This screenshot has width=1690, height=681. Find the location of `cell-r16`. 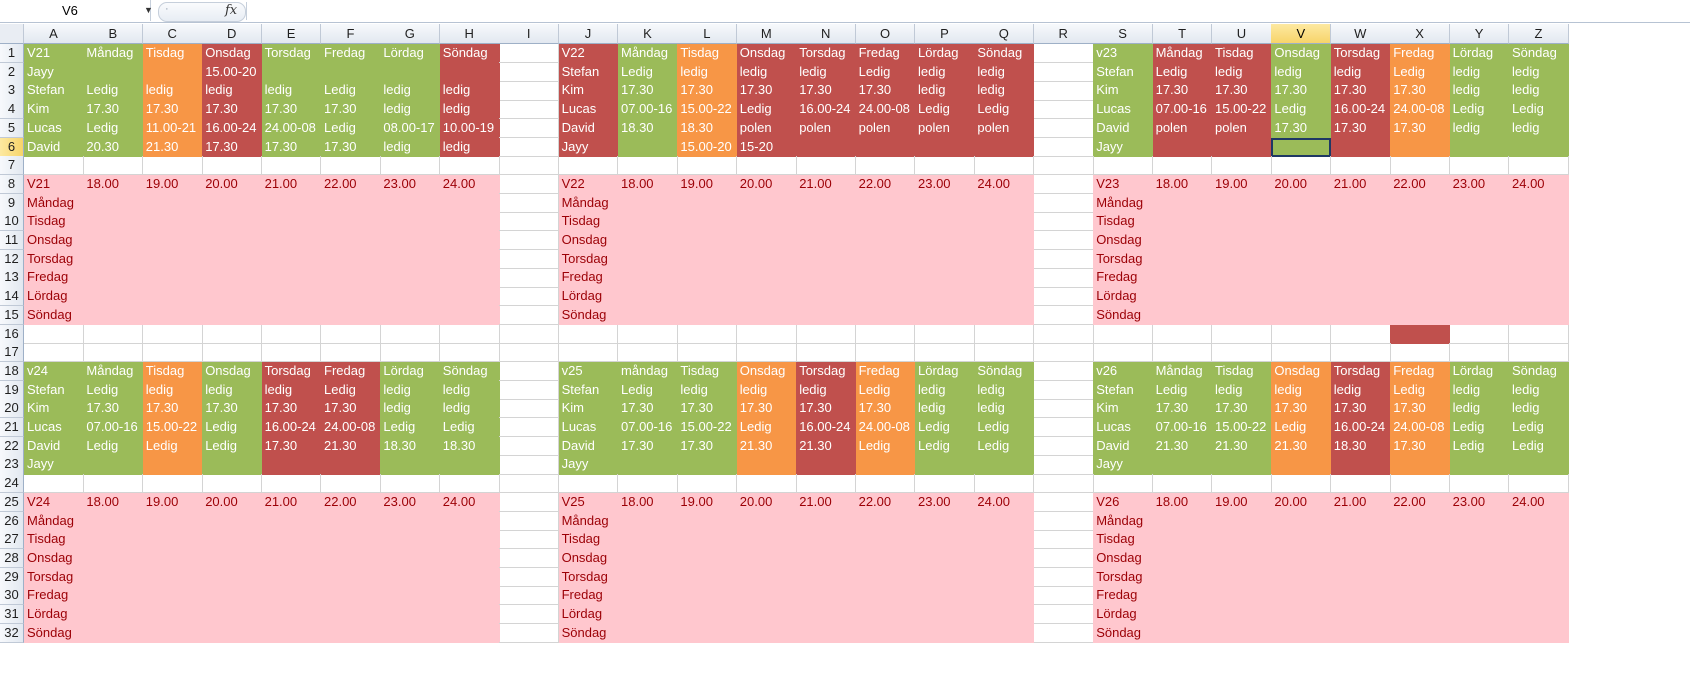

cell-r16 is located at coordinates (1063, 334).